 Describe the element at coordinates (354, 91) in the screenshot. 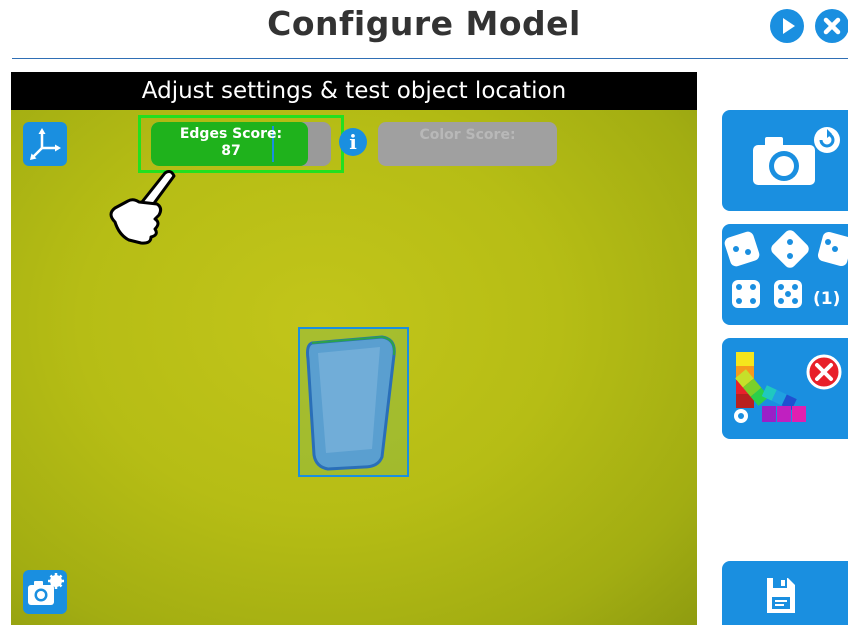

I see `camera-view-title: Adjust settings & test object location` at that location.